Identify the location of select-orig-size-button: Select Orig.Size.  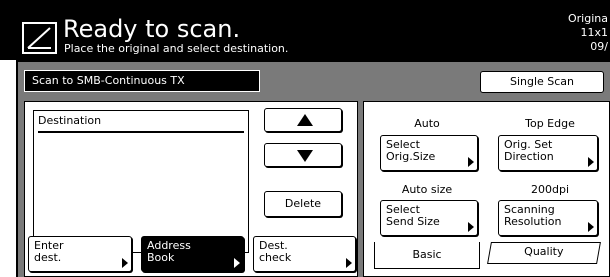
(429, 153).